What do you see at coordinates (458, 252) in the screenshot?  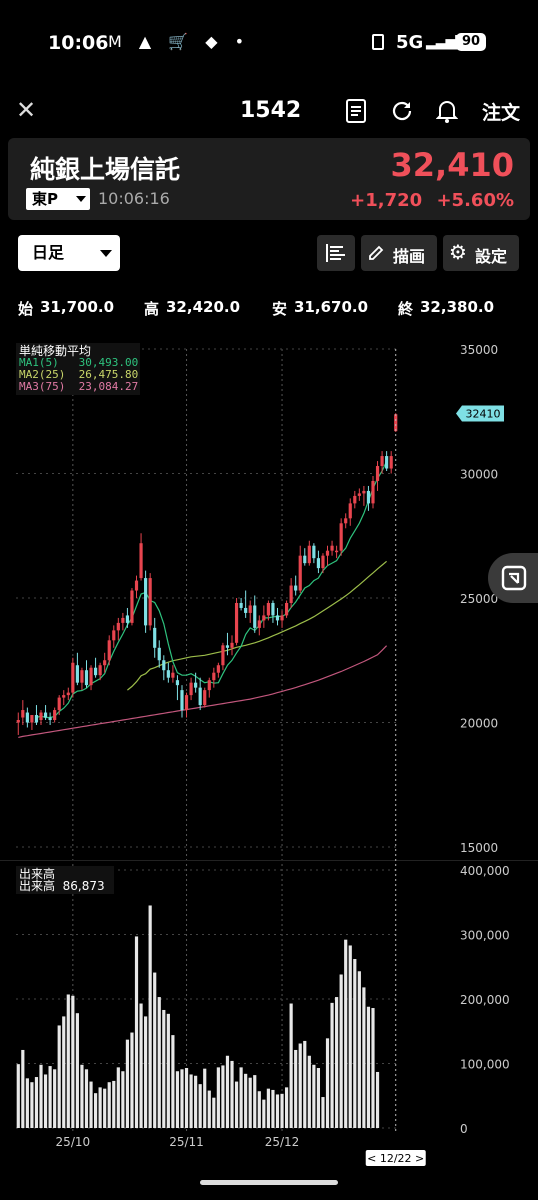 I see `gear-icon: ⚙` at bounding box center [458, 252].